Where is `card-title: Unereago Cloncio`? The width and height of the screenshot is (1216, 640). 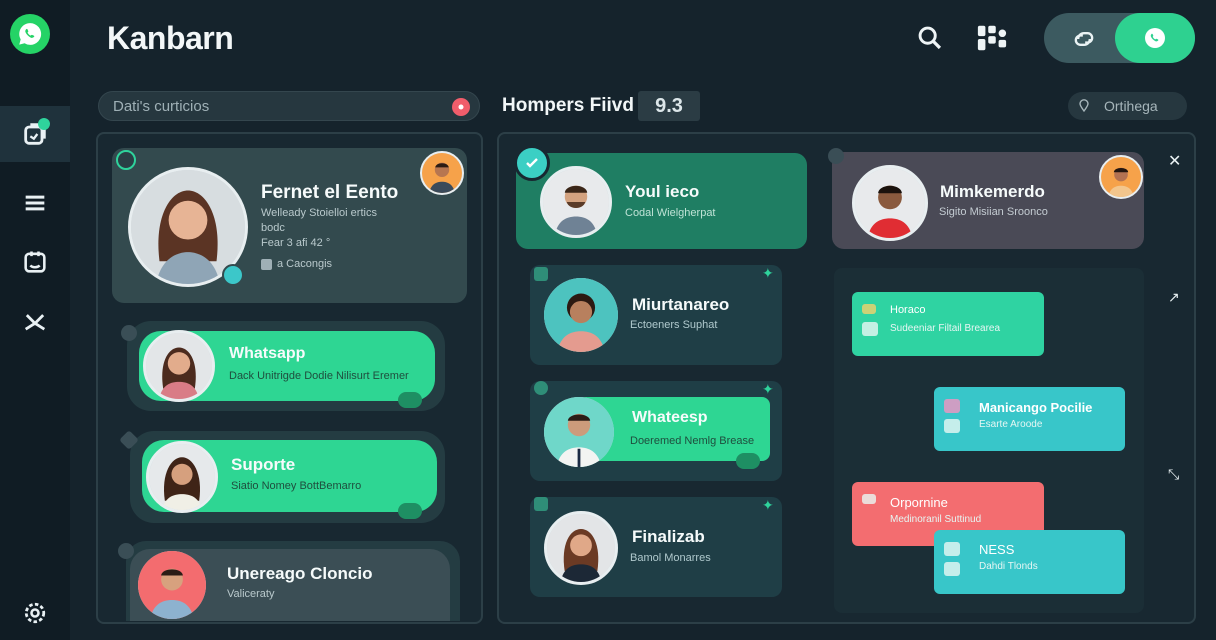
card-title: Unereago Cloncio is located at coordinates (300, 573).